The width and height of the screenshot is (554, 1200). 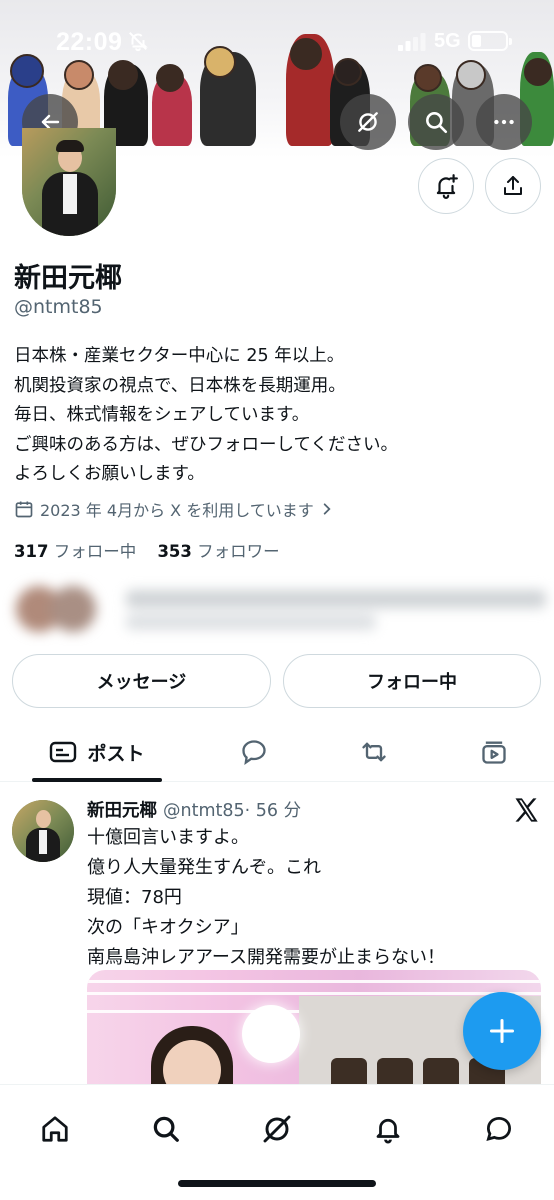 I want to click on post-line: 次の「キオクシア」, so click(x=168, y=927).